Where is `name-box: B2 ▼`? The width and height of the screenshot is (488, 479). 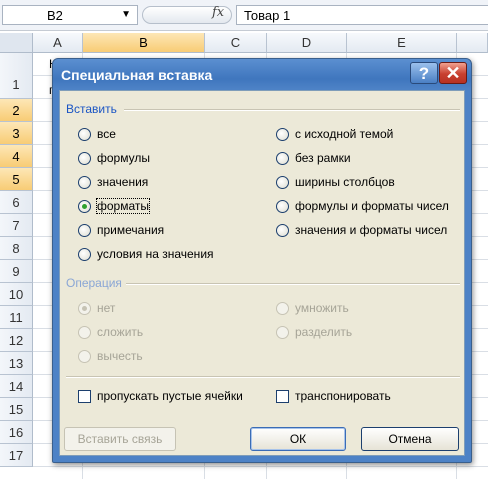
name-box: B2 ▼ is located at coordinates (70, 15).